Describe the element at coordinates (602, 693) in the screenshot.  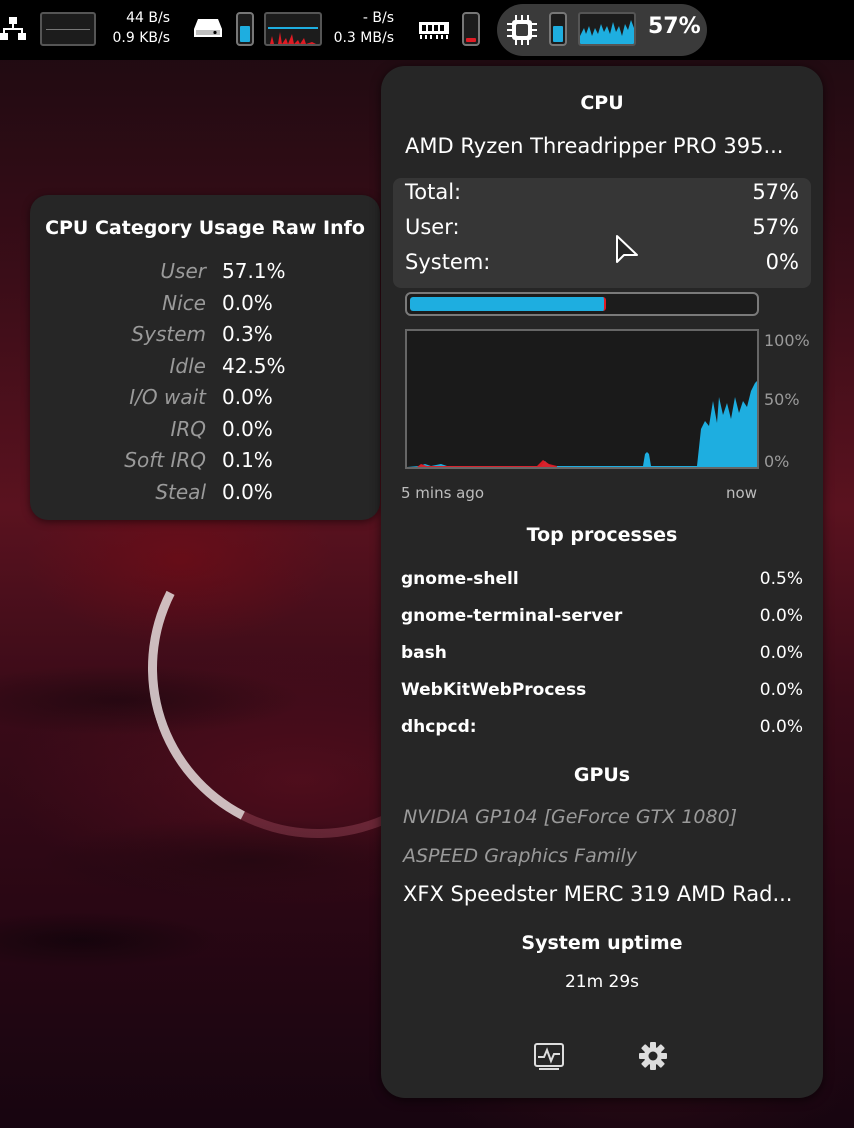
I see `process-row: WebKitWebProcess 0.0%` at that location.